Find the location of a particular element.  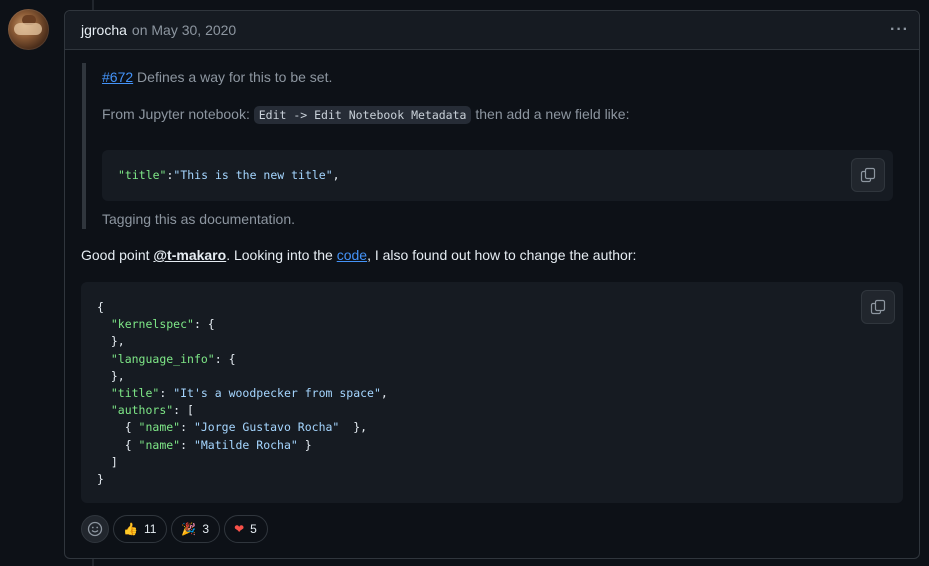

add-reaction-button is located at coordinates (95, 529).